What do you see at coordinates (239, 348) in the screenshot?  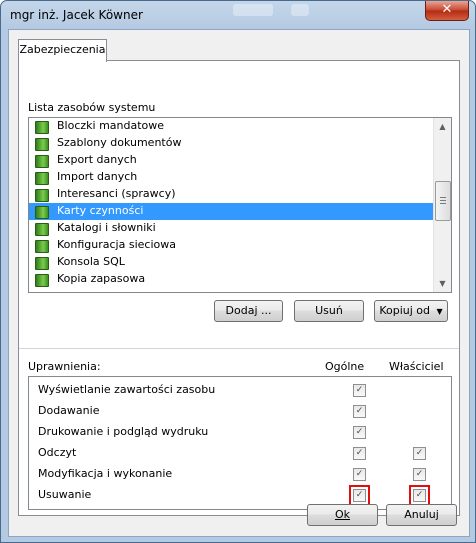 I see `section-divider` at bounding box center [239, 348].